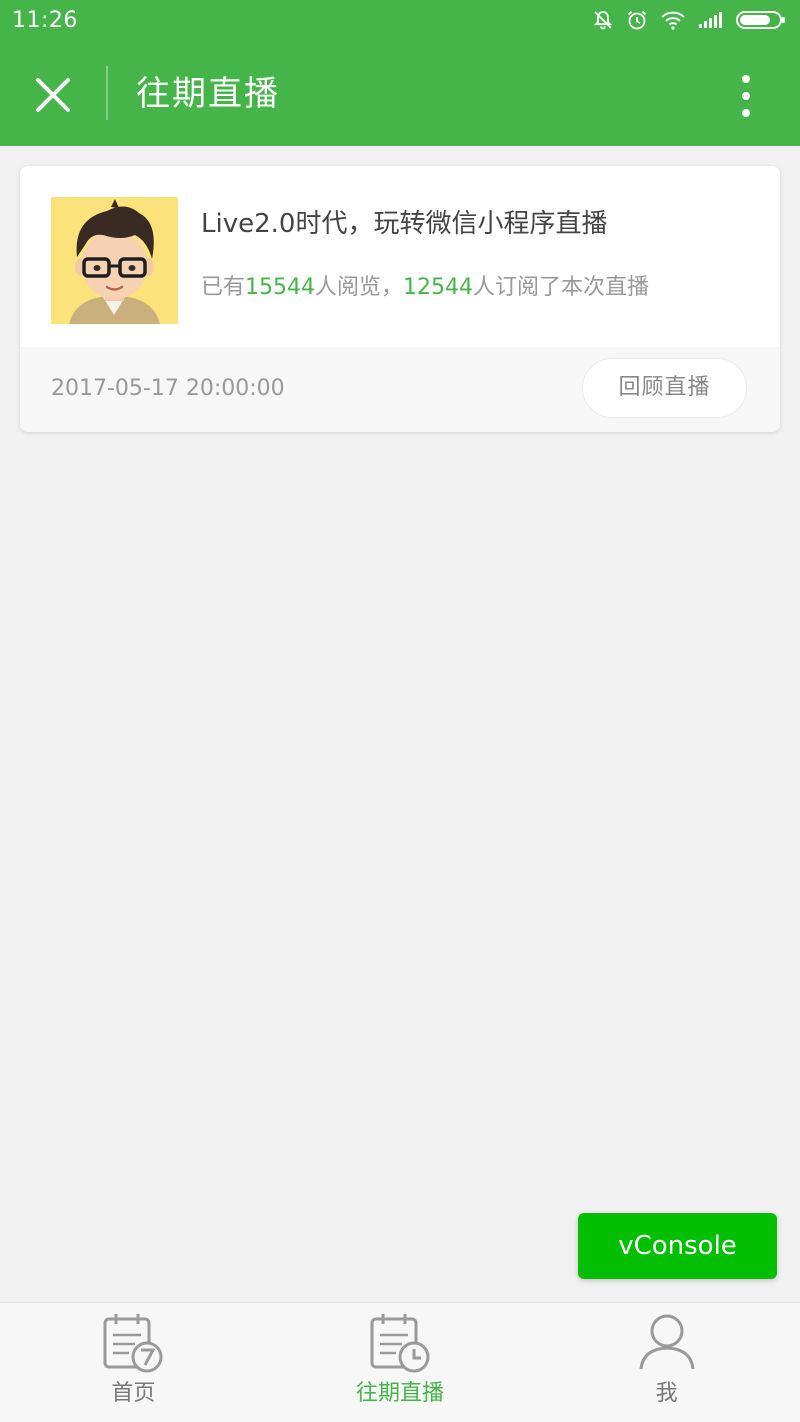 This screenshot has height=1422, width=800. What do you see at coordinates (400, 1393) in the screenshot?
I see `tab-label-past-live: 往期直播` at bounding box center [400, 1393].